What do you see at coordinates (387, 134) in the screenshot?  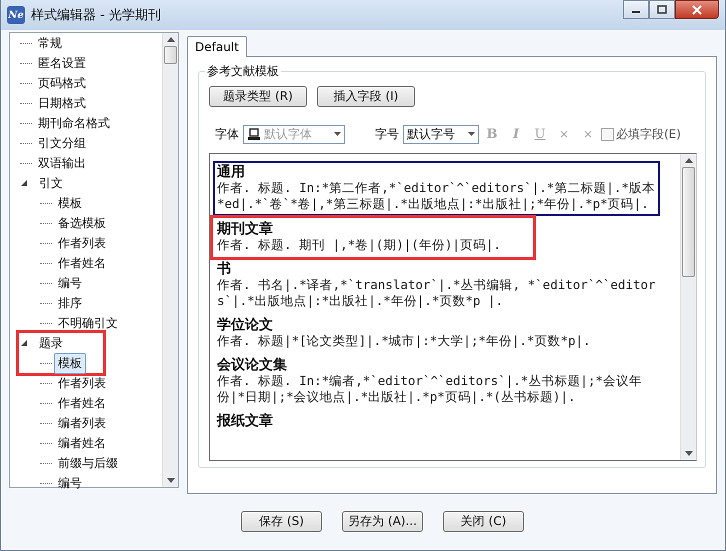 I see `size-label: 字号` at bounding box center [387, 134].